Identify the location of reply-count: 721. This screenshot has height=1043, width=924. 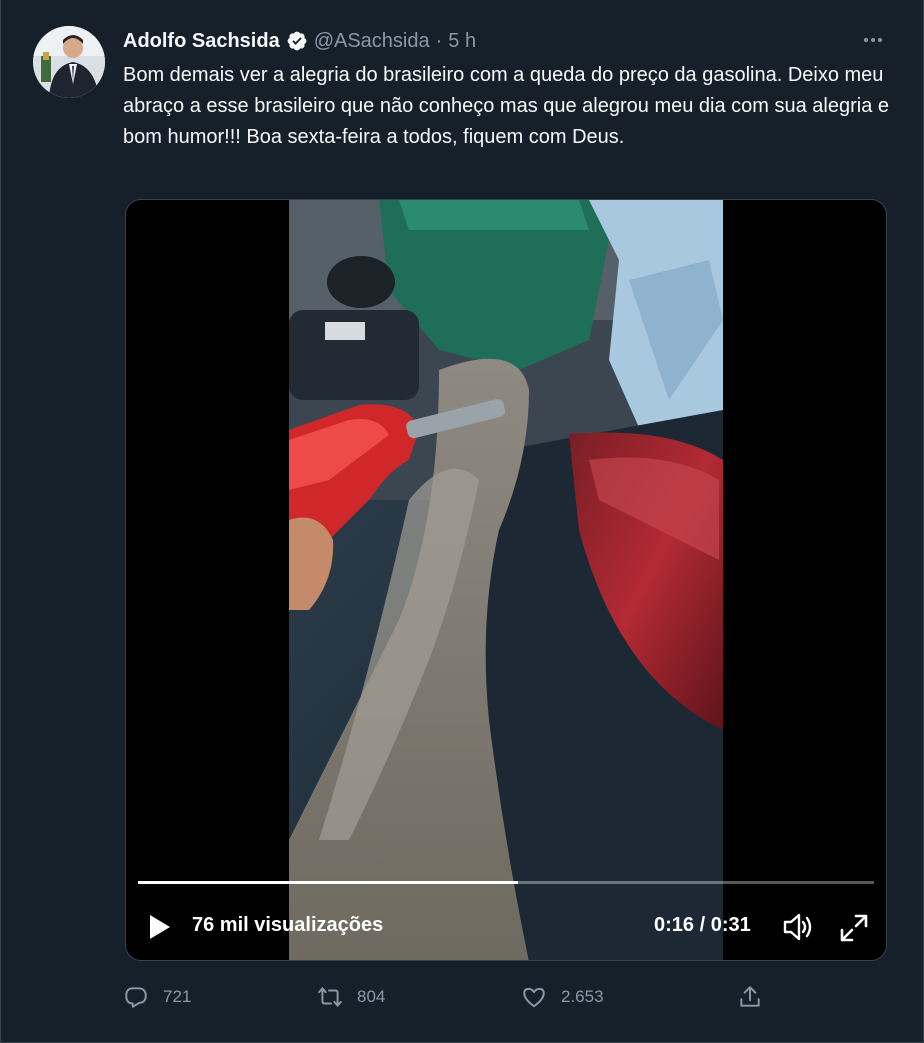
(177, 996).